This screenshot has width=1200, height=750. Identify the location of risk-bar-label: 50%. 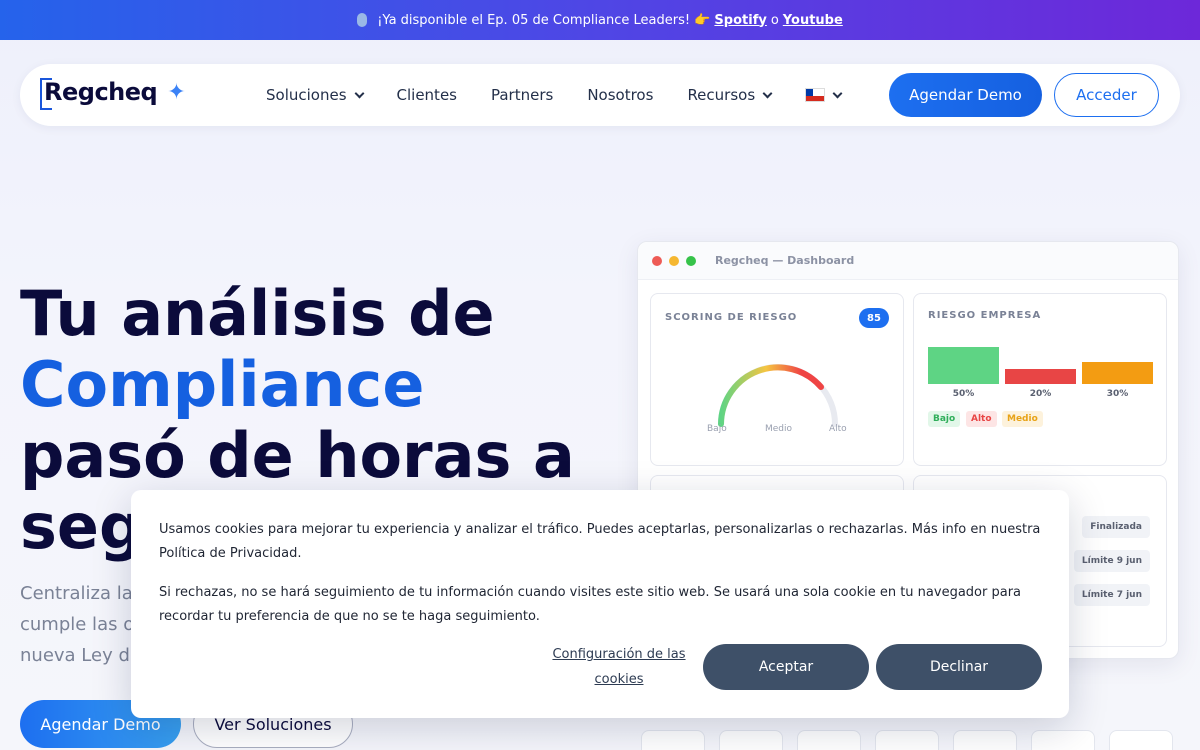
(963, 394).